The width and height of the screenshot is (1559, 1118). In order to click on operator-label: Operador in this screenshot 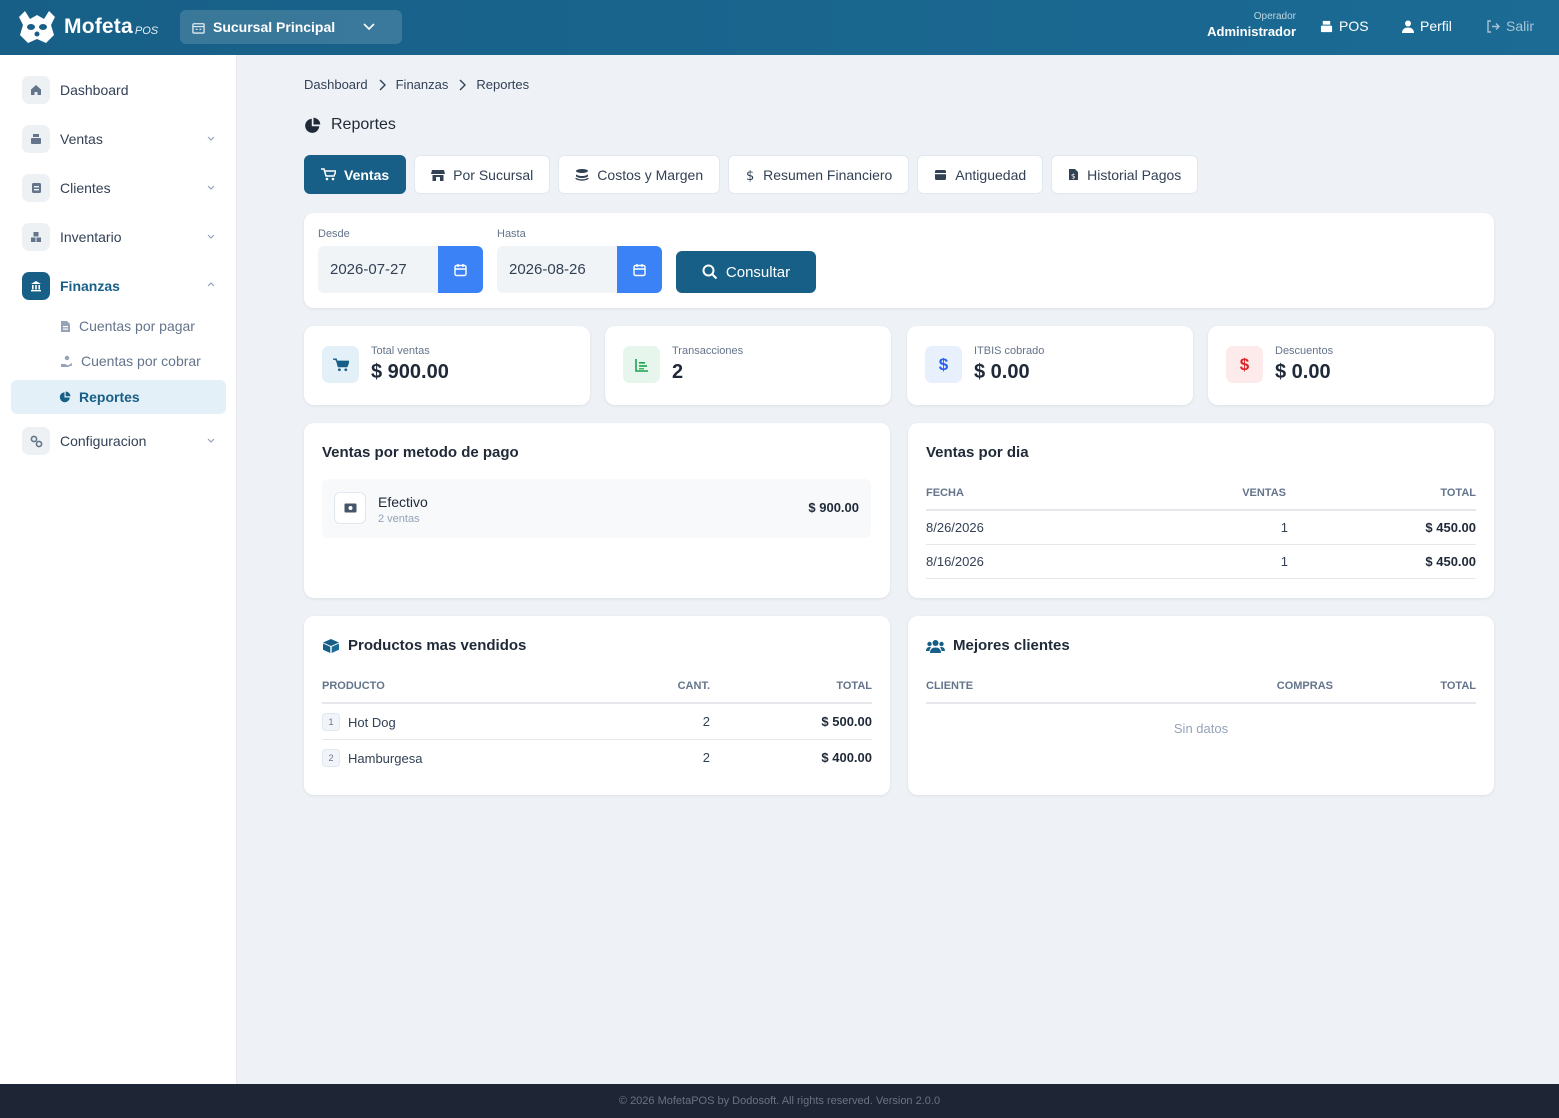, I will do `click(1274, 16)`.